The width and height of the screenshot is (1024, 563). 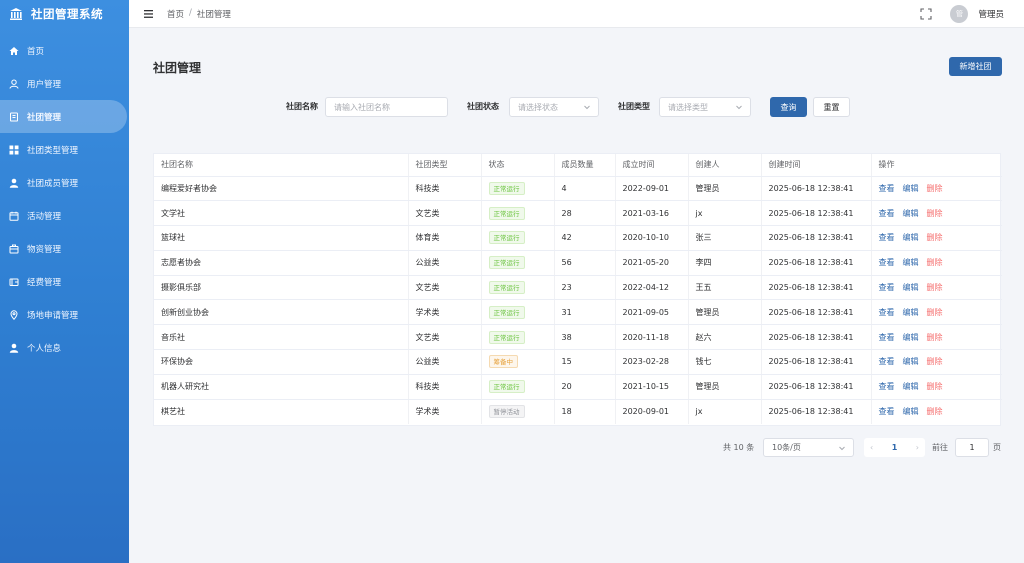 What do you see at coordinates (14, 84) in the screenshot?
I see `user-icon` at bounding box center [14, 84].